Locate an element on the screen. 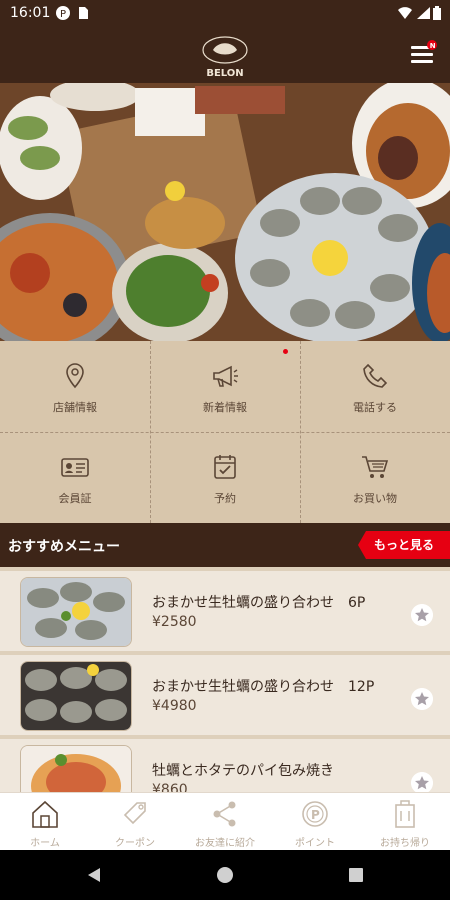 Image resolution: width=450 pixels, height=900 pixels. menu-shopping: お買い物 is located at coordinates (375, 477).